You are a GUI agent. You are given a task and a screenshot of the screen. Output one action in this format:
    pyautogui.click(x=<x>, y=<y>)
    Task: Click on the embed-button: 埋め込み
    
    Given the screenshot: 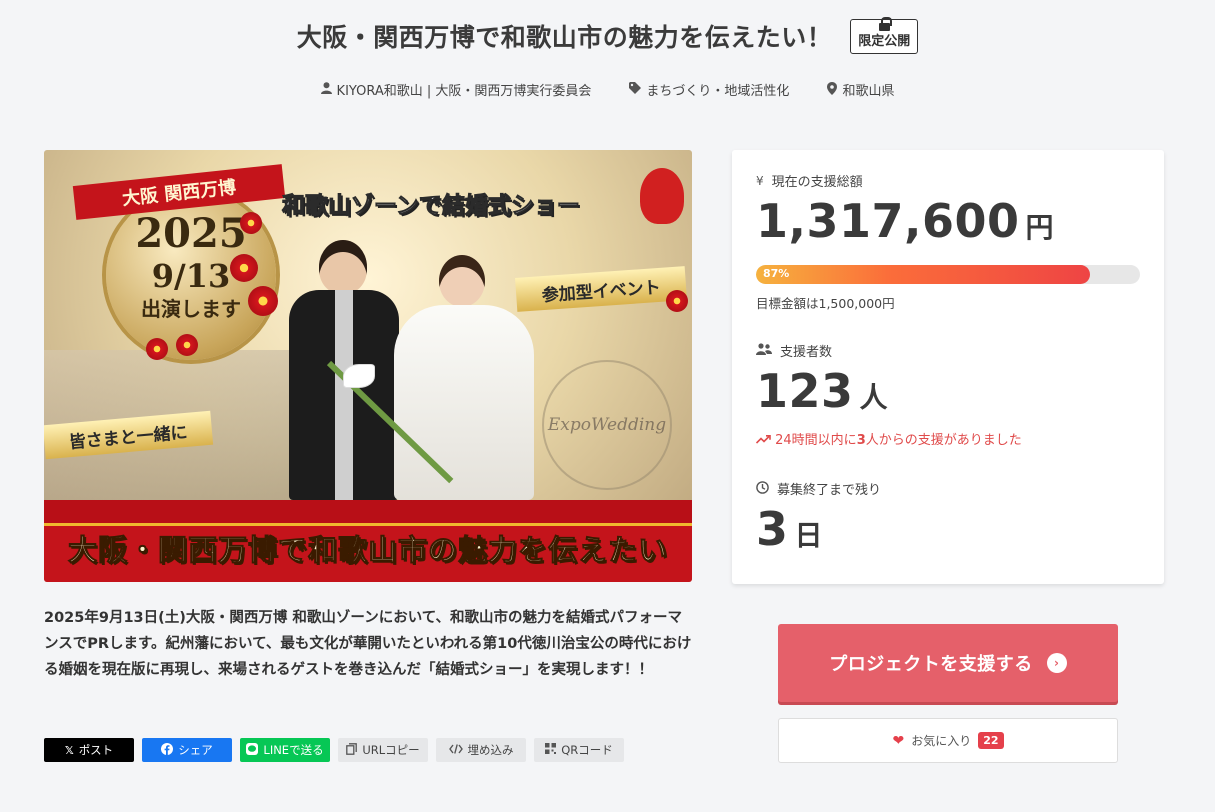 What is the action you would take?
    pyautogui.click(x=481, y=750)
    